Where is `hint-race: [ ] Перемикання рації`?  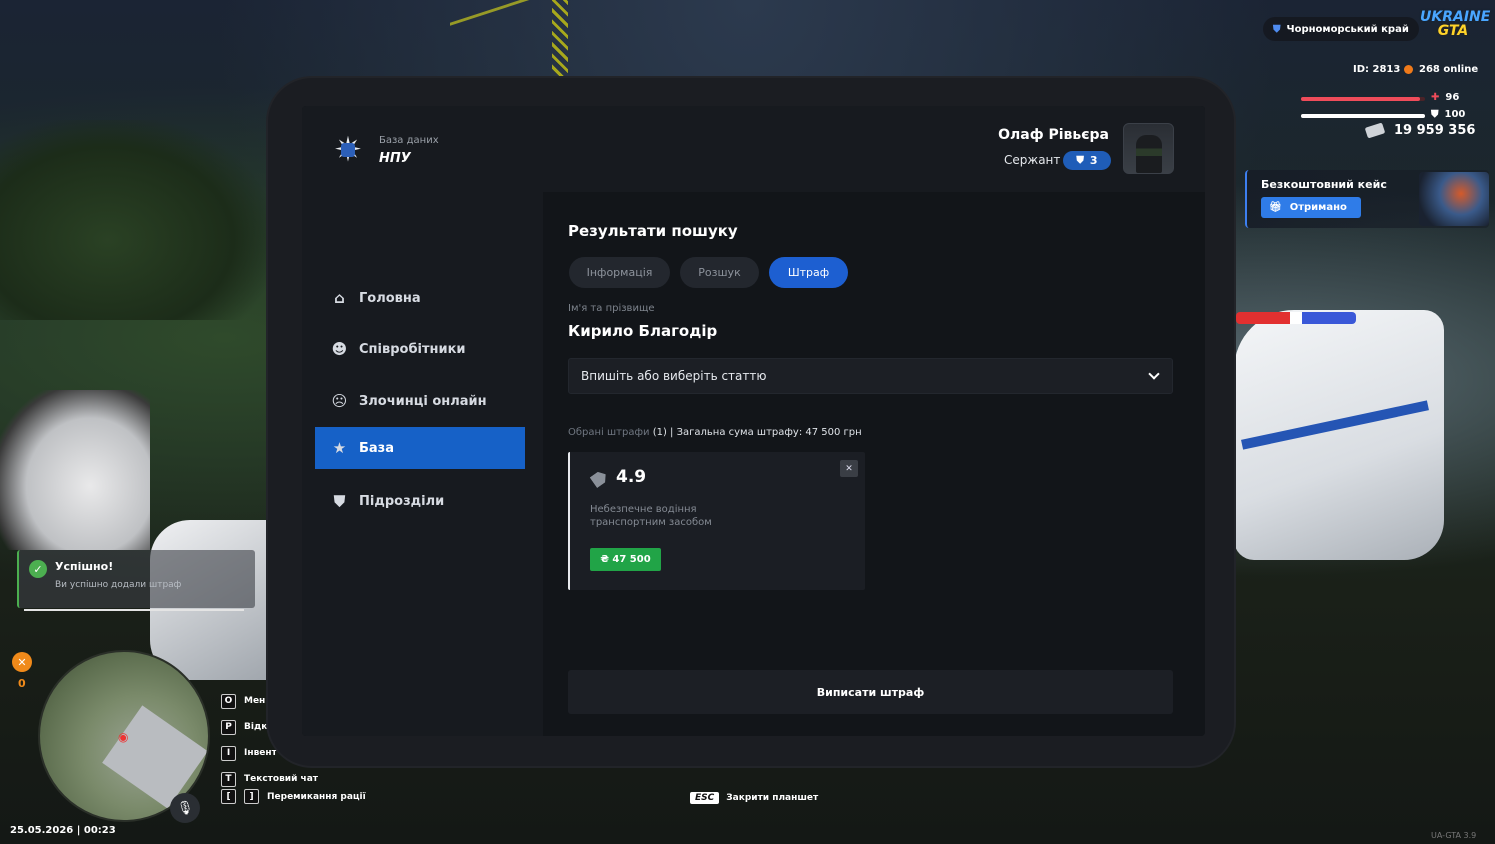 hint-race: [ ] Перемикання рації is located at coordinates (293, 796).